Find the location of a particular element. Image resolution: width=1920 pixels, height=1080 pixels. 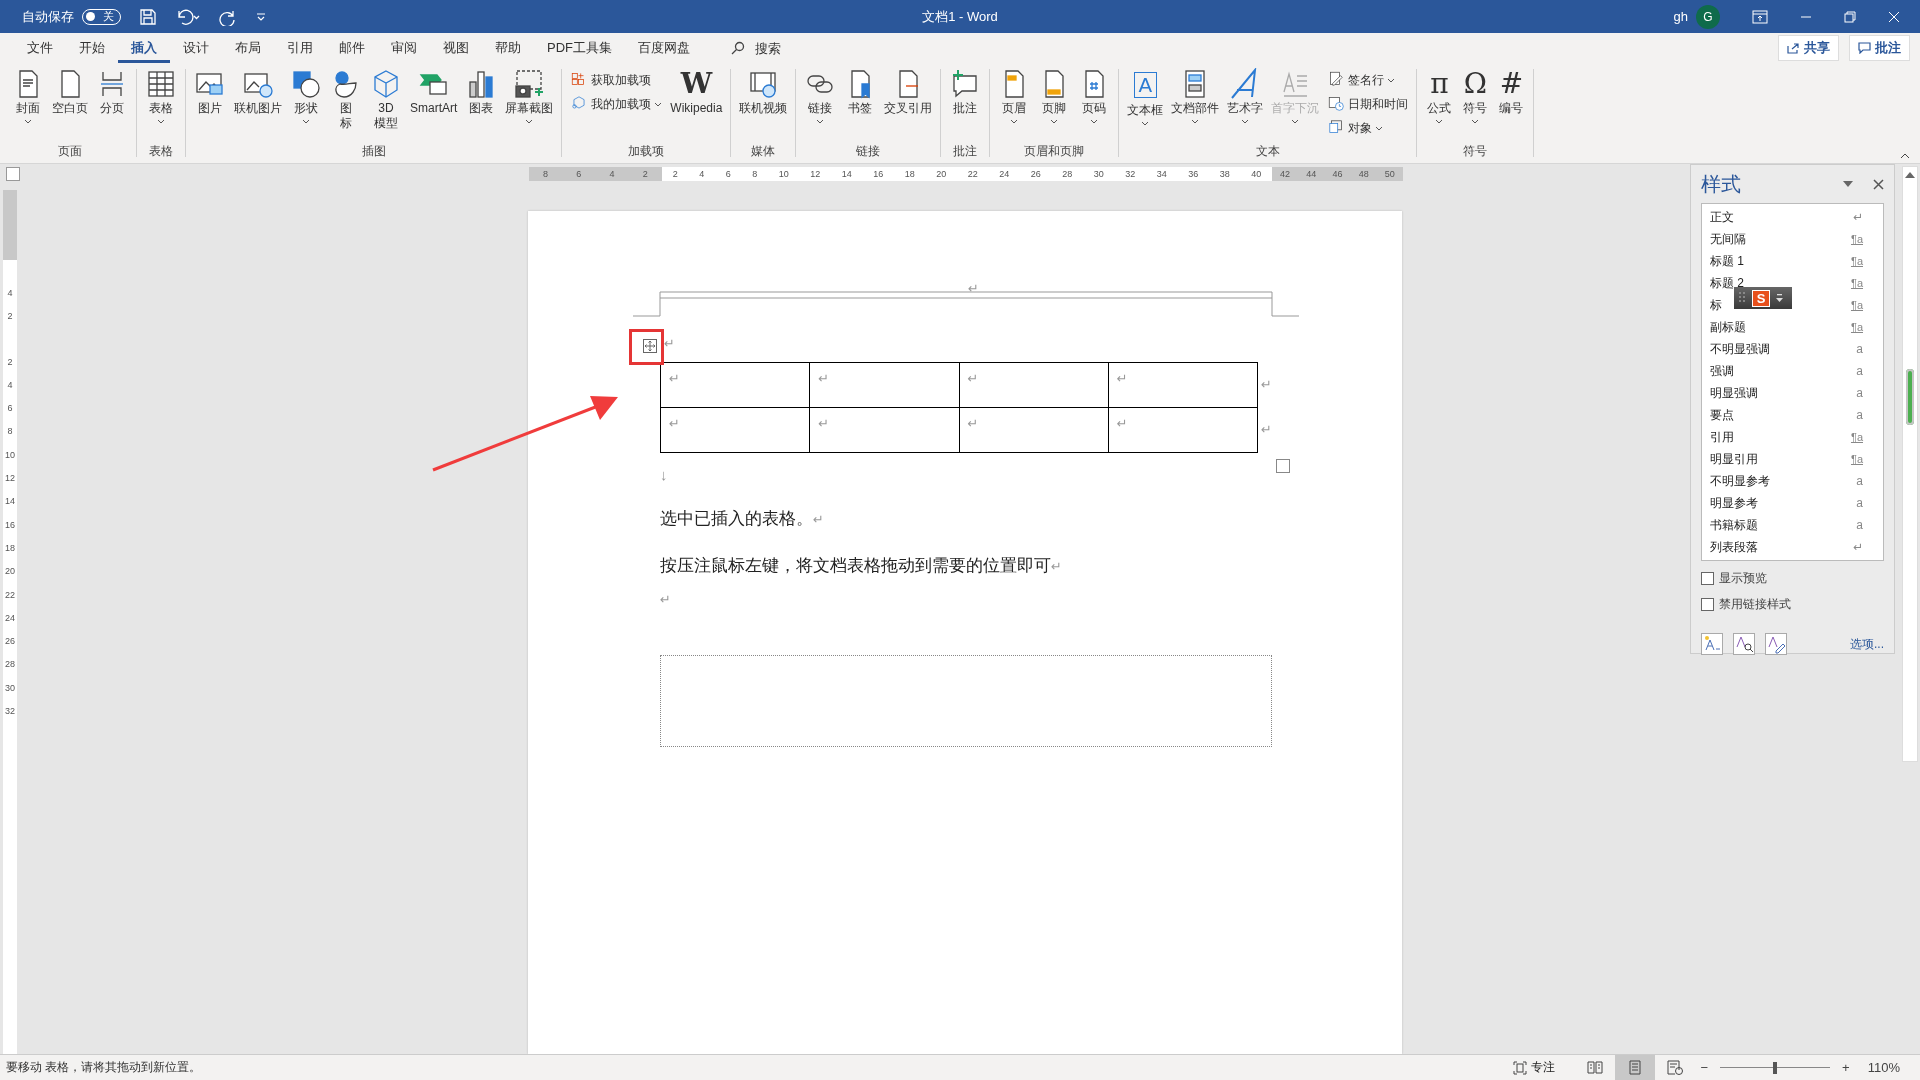

style-item: 要点 is located at coordinates (1722, 415).